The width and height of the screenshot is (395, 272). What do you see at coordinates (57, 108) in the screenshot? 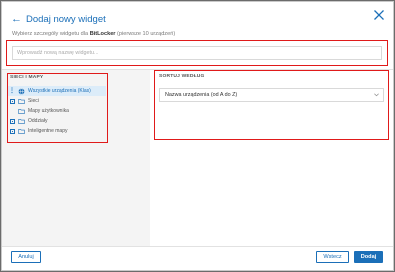
I see `networks-maps-highlight` at bounding box center [57, 108].